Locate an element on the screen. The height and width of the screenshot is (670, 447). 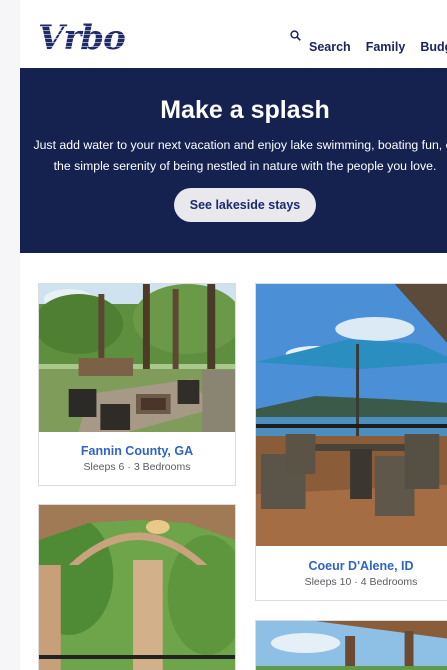
nav-family: Family is located at coordinates (386, 47).